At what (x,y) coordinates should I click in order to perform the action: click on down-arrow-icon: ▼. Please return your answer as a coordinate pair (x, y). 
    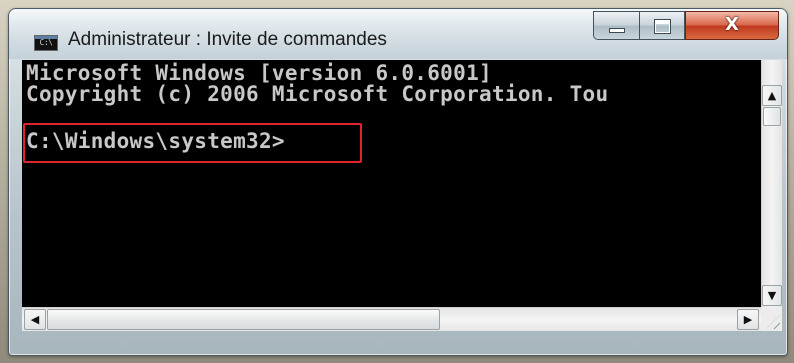
    Looking at the image, I should click on (772, 295).